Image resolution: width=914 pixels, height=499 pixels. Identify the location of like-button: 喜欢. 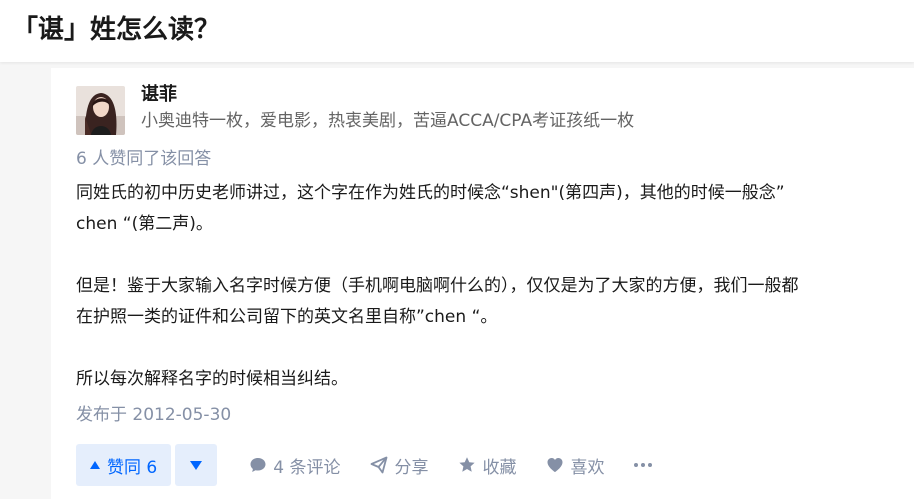
(575, 465).